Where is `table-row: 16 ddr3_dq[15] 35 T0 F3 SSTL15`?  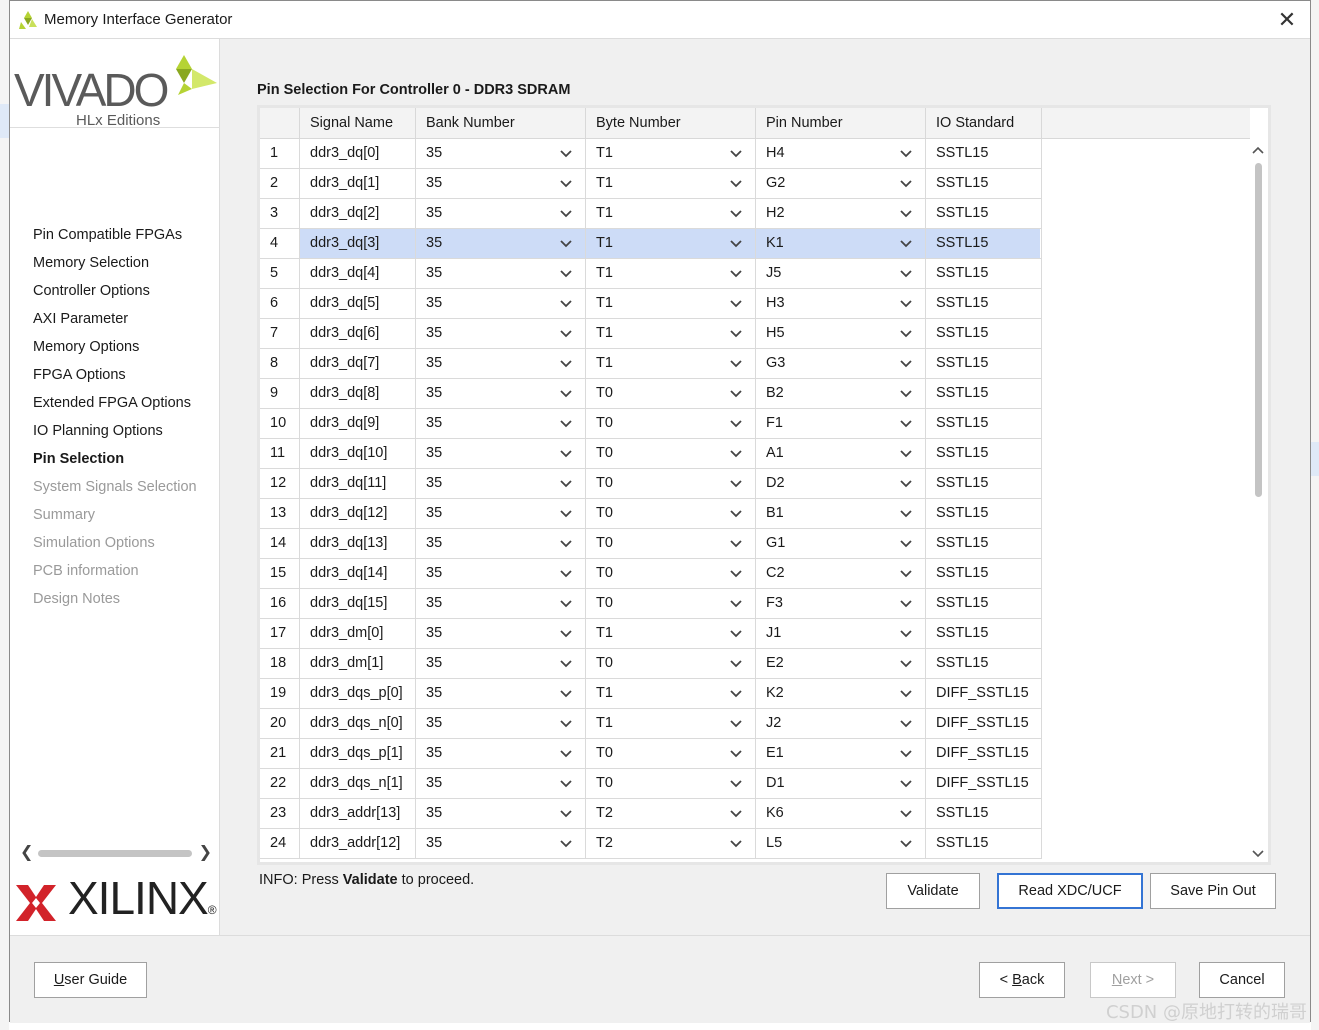 table-row: 16 ddr3_dq[15] 35 T0 F3 SSTL15 is located at coordinates (651, 604).